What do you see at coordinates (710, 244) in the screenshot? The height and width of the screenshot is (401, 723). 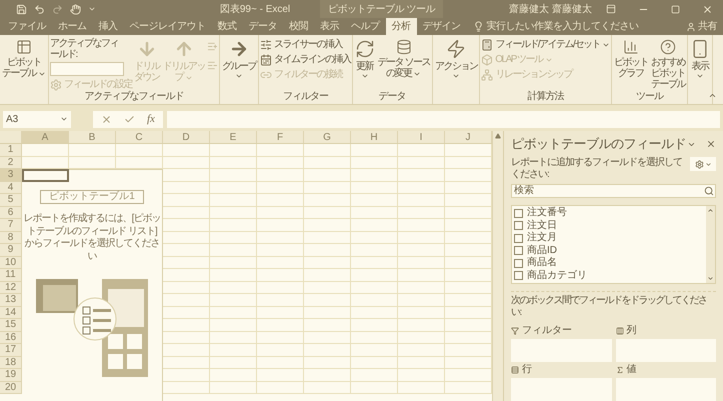 I see `list-scrollbar` at bounding box center [710, 244].